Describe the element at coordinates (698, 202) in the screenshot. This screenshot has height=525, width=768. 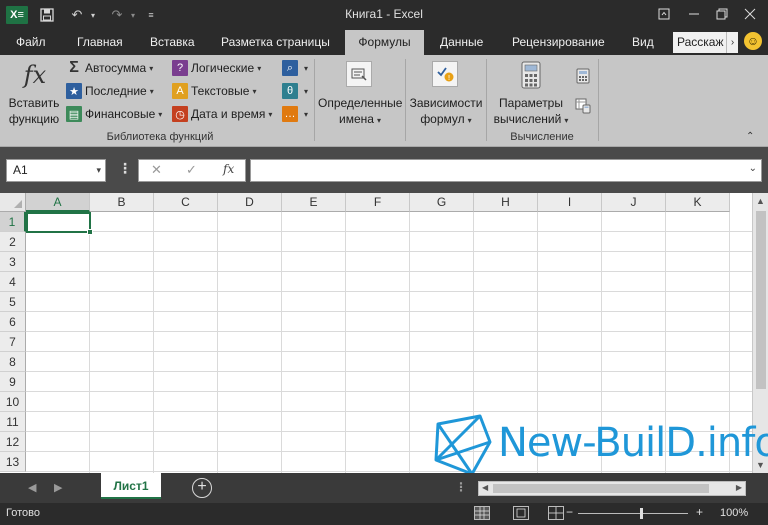
I see `column-header: K` at that location.